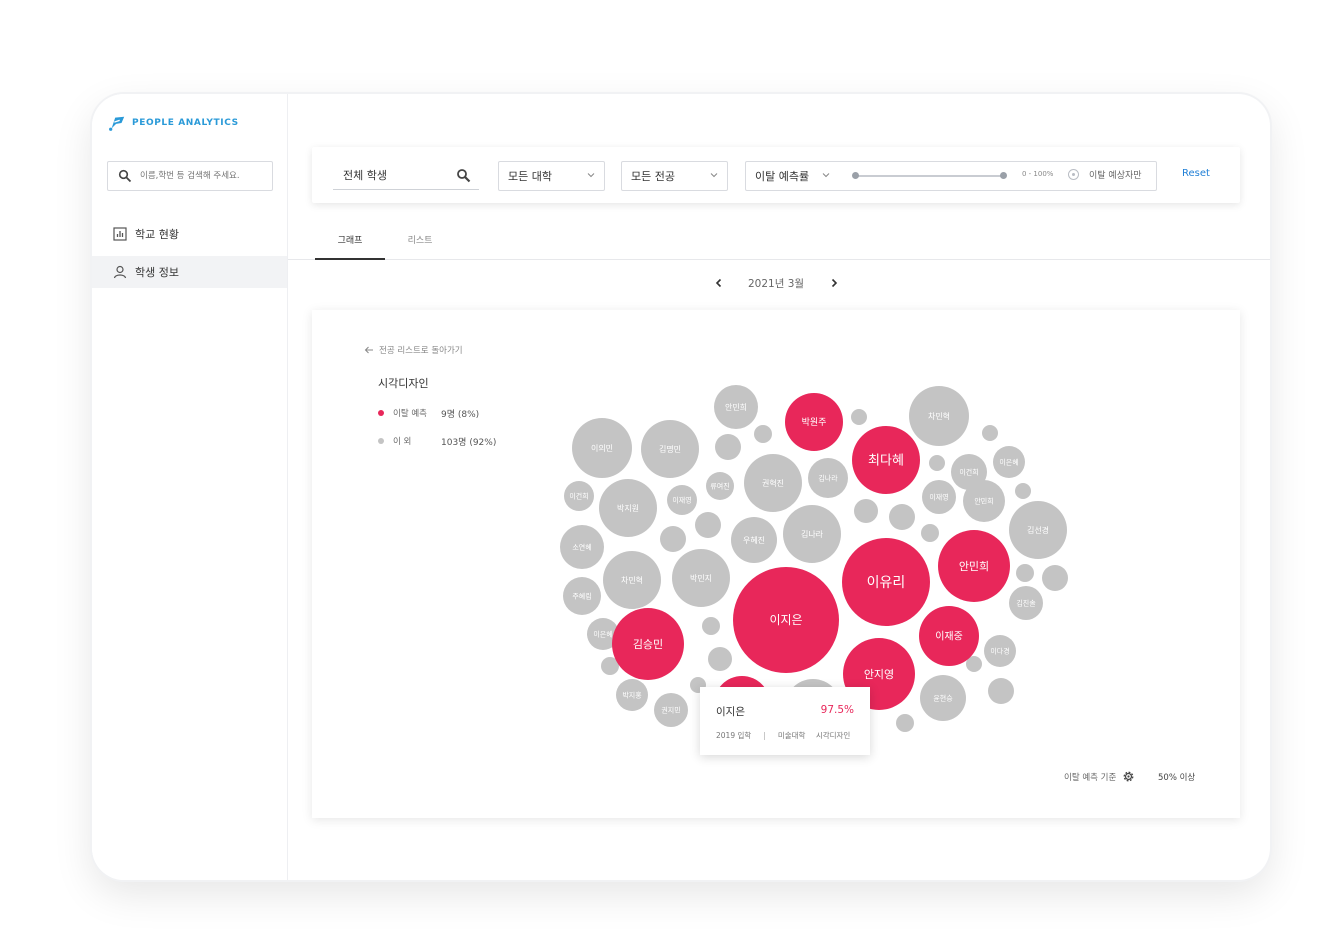 The width and height of the screenshot is (1324, 942). What do you see at coordinates (1073, 174) in the screenshot?
I see `only-predicted-radio` at bounding box center [1073, 174].